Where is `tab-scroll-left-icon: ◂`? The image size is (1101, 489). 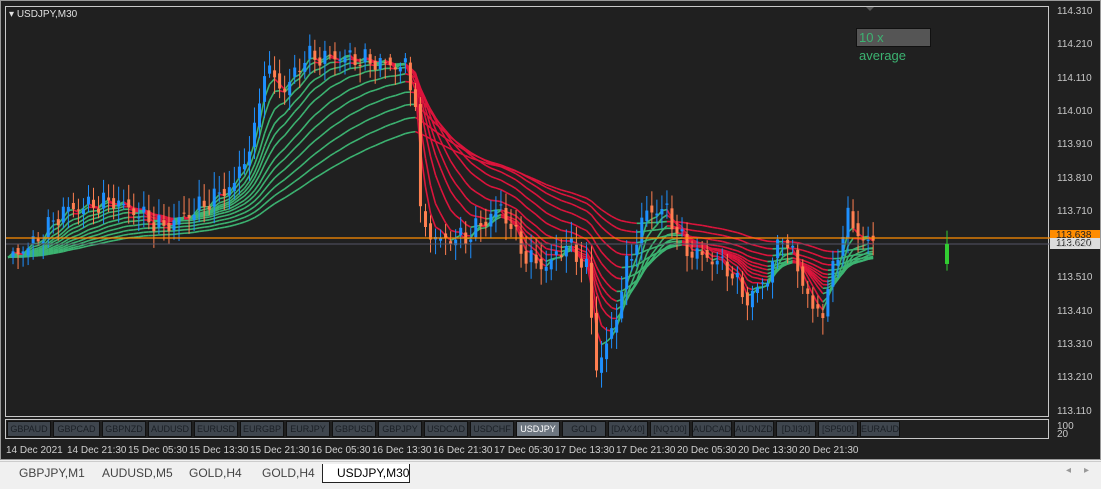
tab-scroll-left-icon: ◂ is located at coordinates (1068, 470).